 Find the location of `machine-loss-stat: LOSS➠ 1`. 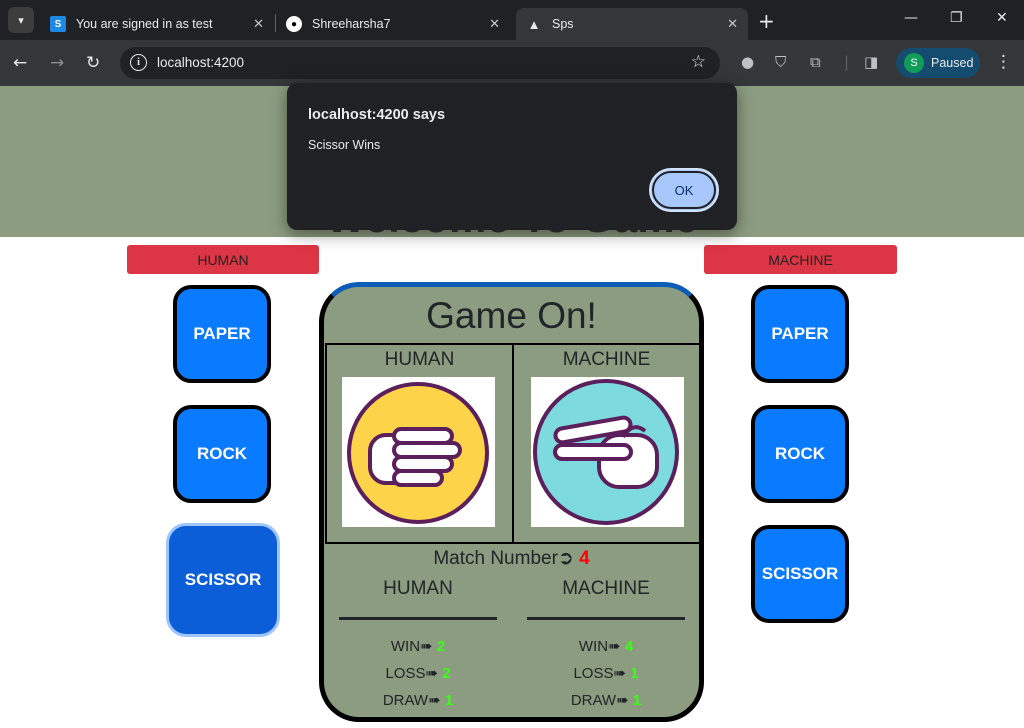

machine-loss-stat: LOSS➠ 1 is located at coordinates (606, 673).